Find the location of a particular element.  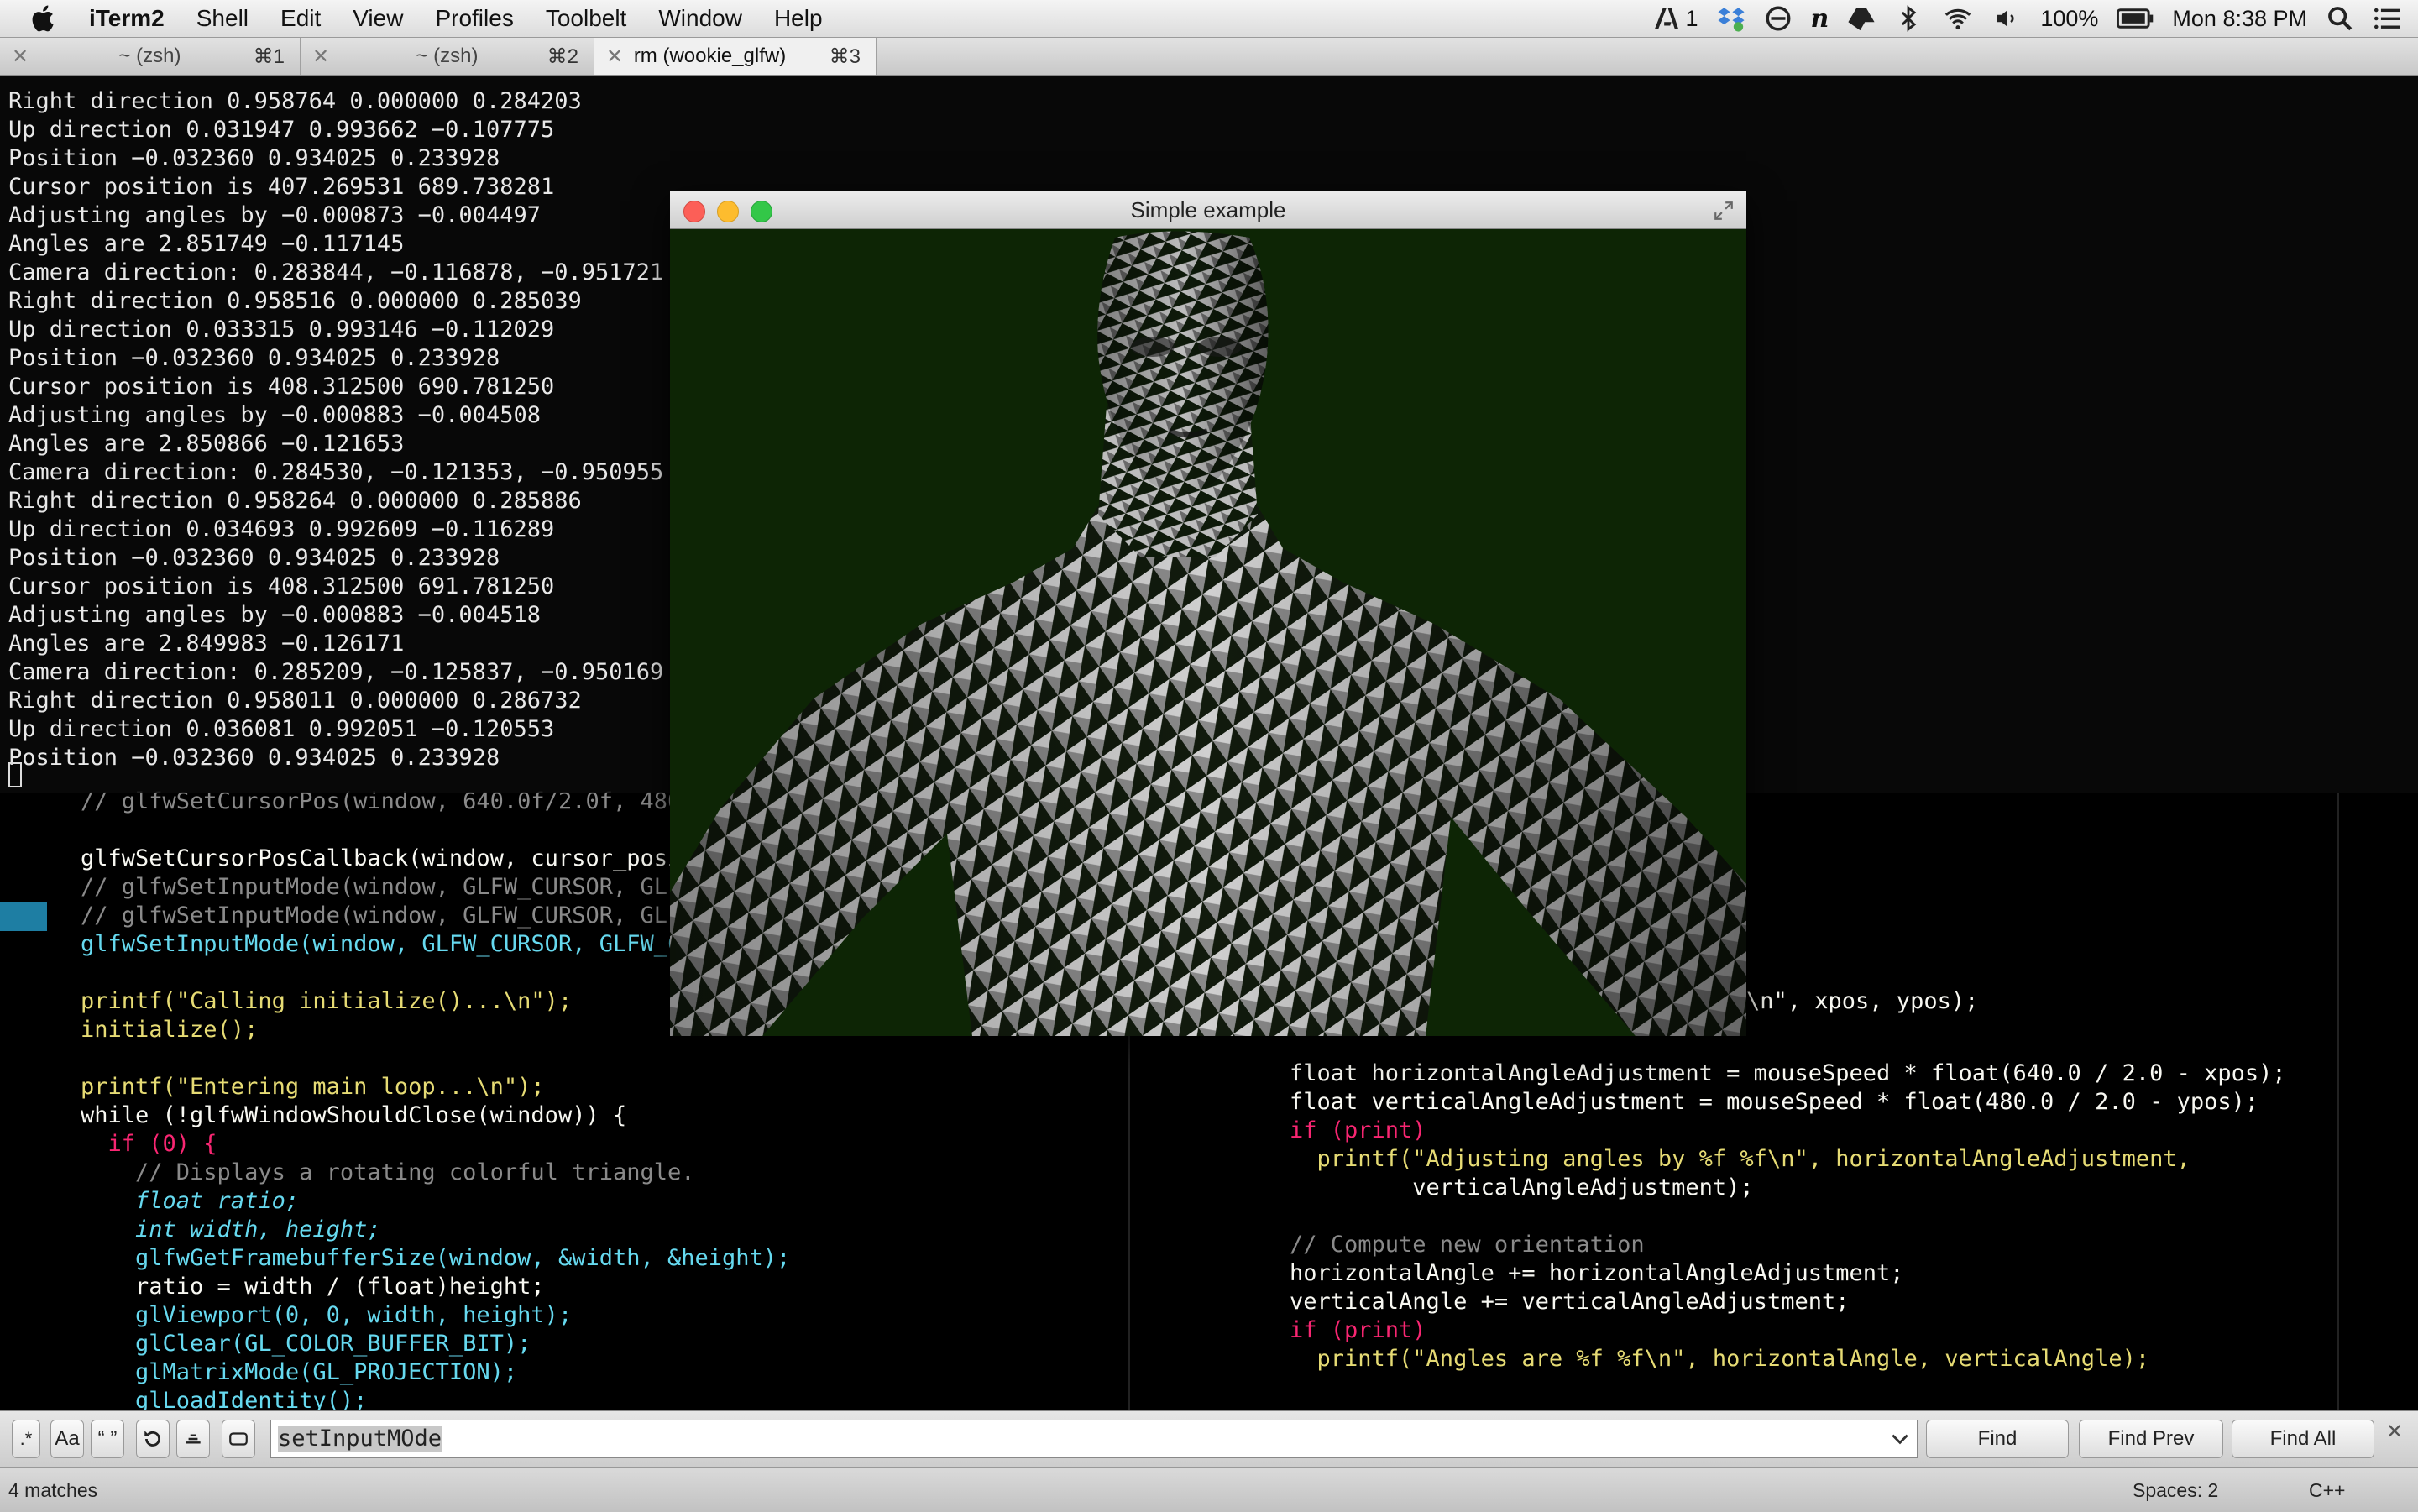

code-line: printf("Calling initialize()...\n"); is located at coordinates (327, 1001).